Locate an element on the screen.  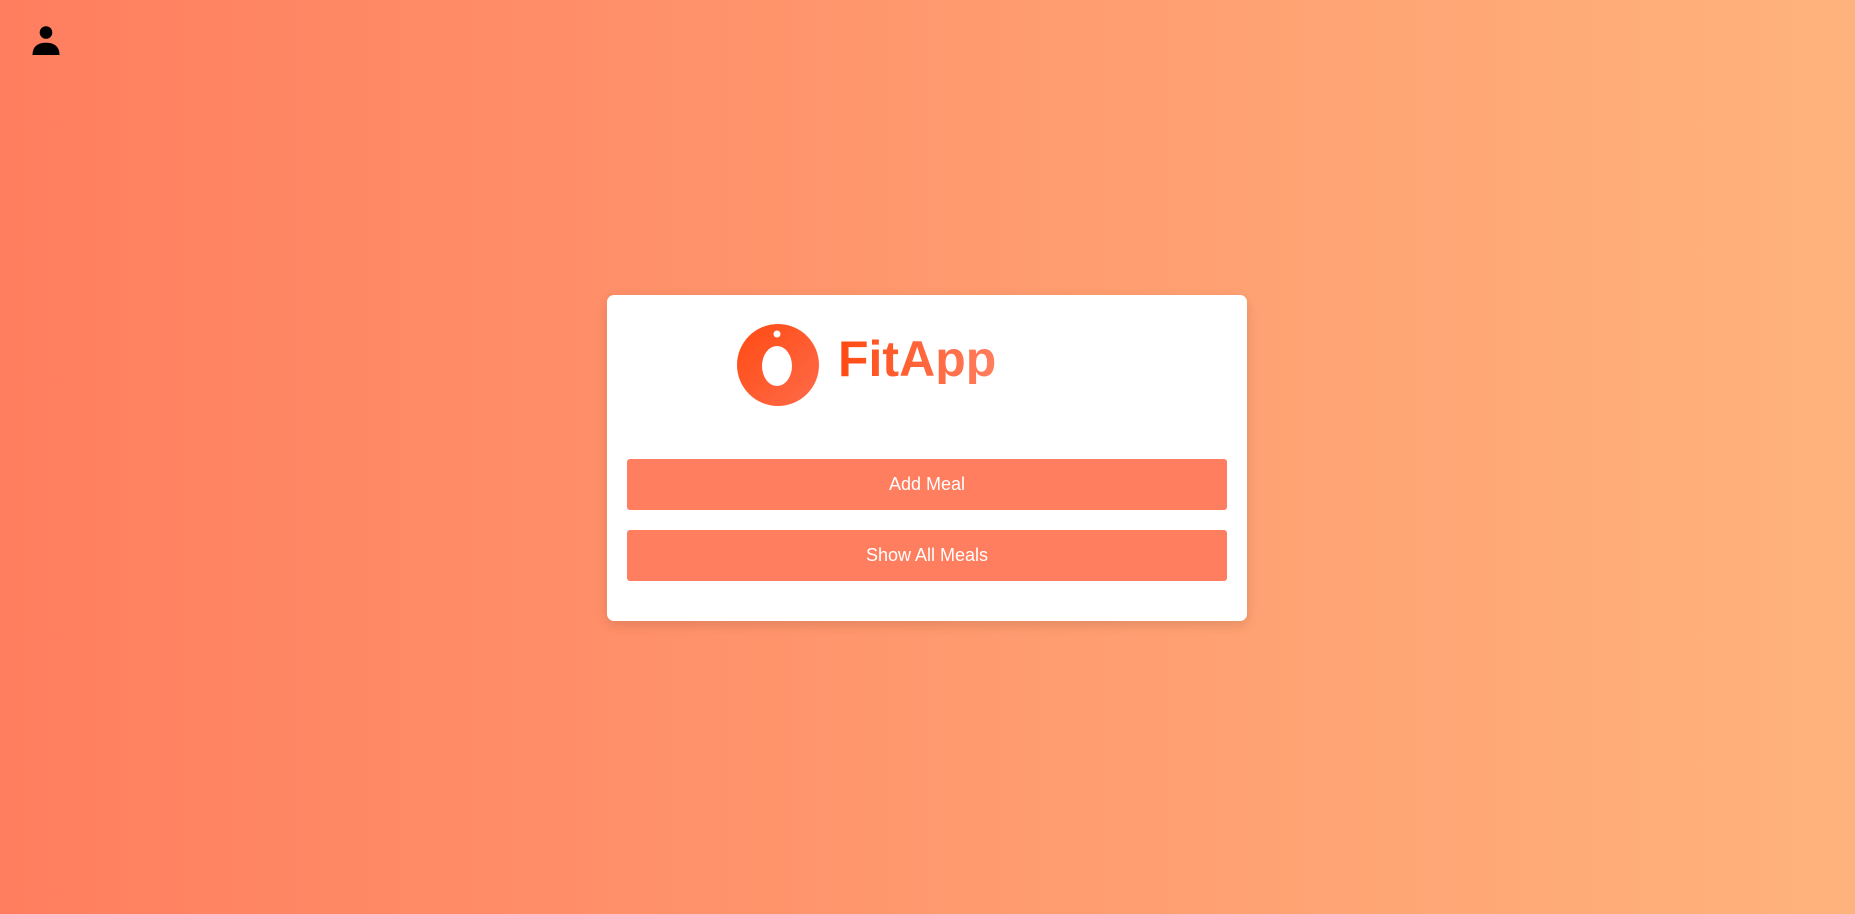
fitapp-logo-icon is located at coordinates (778, 365).